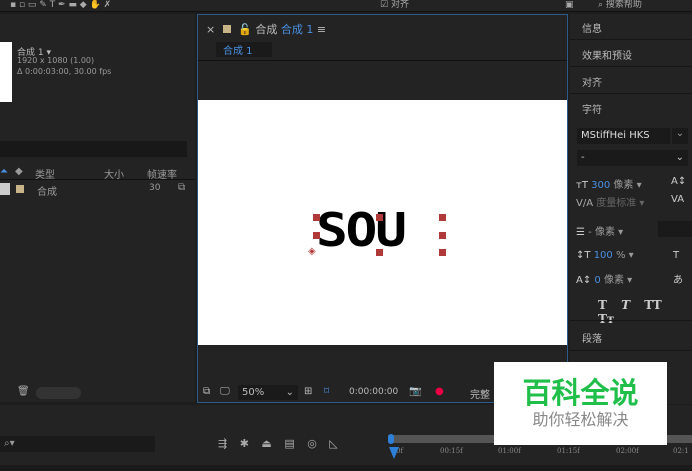 The height and width of the screenshot is (471, 692). I want to click on mask-toggle-icon: ⌑, so click(326, 391).